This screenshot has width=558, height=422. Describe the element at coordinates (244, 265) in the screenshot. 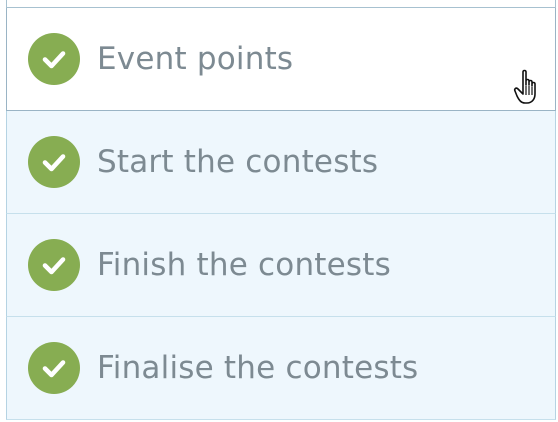

I see `checklist-item-label: Finish the contests` at that location.